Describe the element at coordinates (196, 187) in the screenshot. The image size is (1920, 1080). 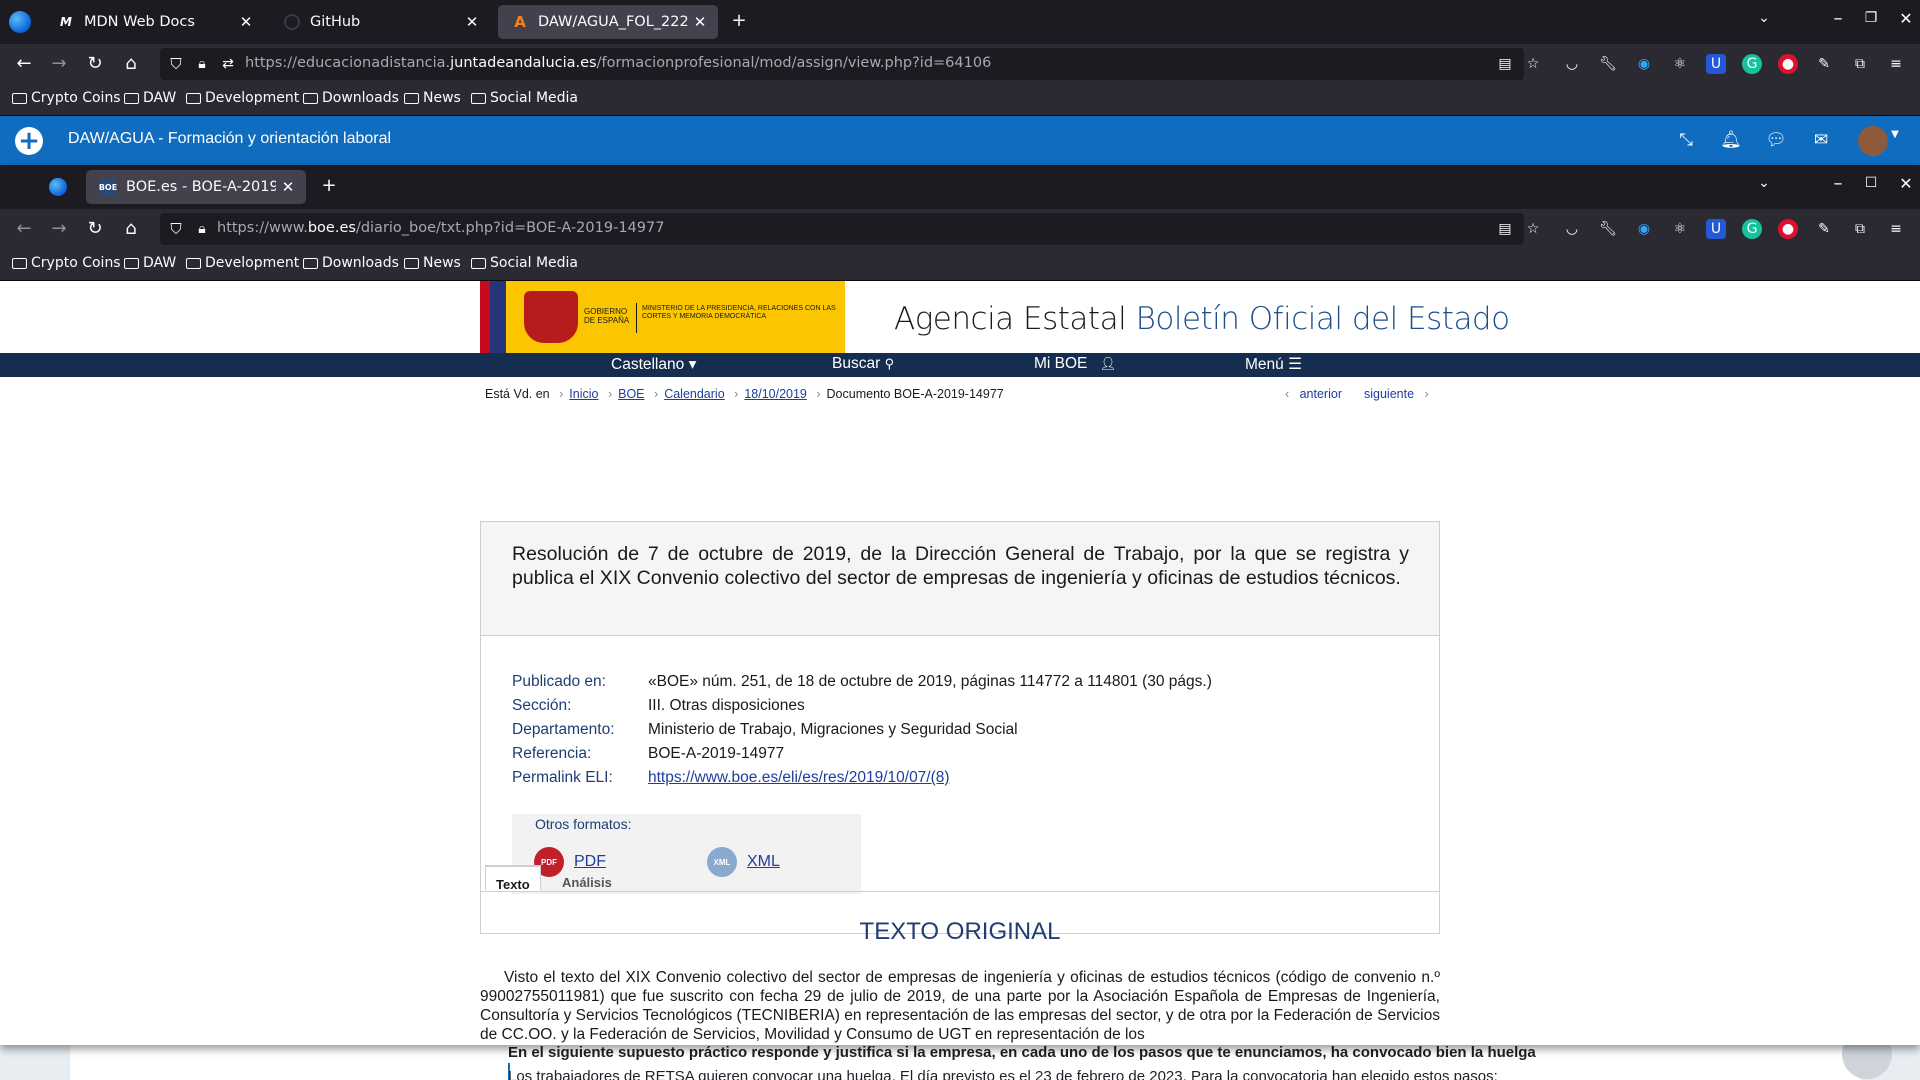
I see `tab-boe: BOE BOE.es - BOE-A-2019-14977 ✕` at that location.